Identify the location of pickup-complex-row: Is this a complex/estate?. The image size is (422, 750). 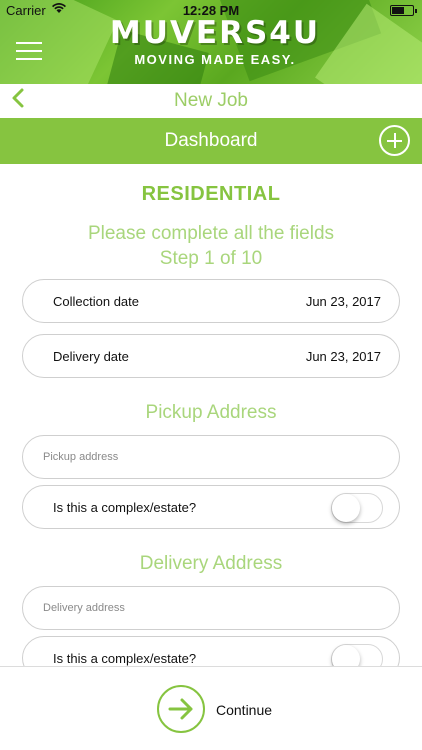
(211, 507).